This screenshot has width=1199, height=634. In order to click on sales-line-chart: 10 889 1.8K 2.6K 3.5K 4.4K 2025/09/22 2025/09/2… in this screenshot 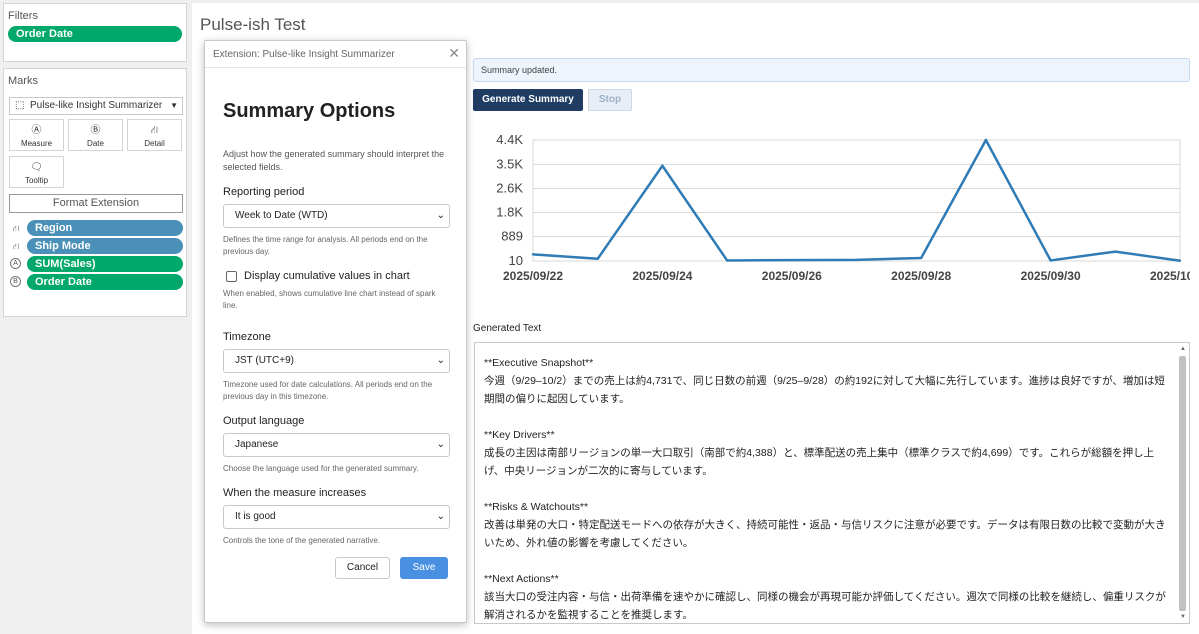, I will do `click(843, 207)`.